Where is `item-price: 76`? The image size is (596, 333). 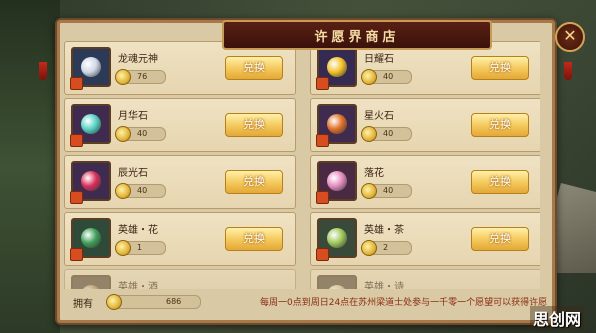
item-price: 76 is located at coordinates (142, 76).